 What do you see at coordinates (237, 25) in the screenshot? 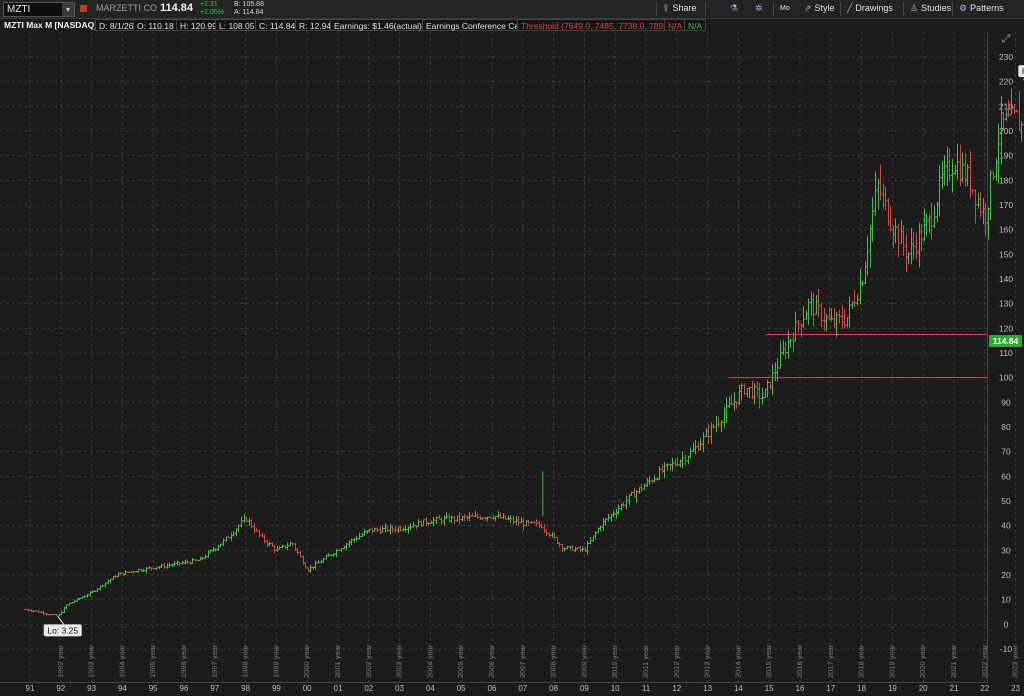
I see `low-cell: L: 108.05` at bounding box center [237, 25].